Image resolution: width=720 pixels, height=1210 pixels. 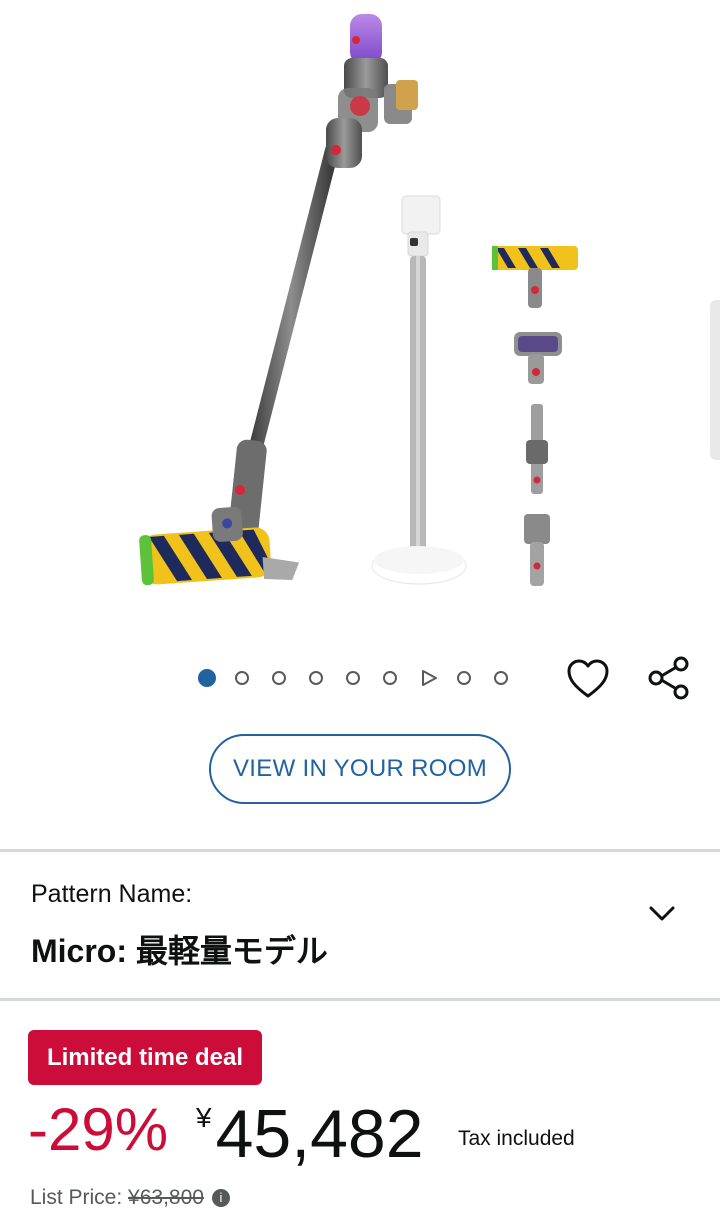 What do you see at coordinates (662, 914) in the screenshot?
I see `chevron-down-icon` at bounding box center [662, 914].